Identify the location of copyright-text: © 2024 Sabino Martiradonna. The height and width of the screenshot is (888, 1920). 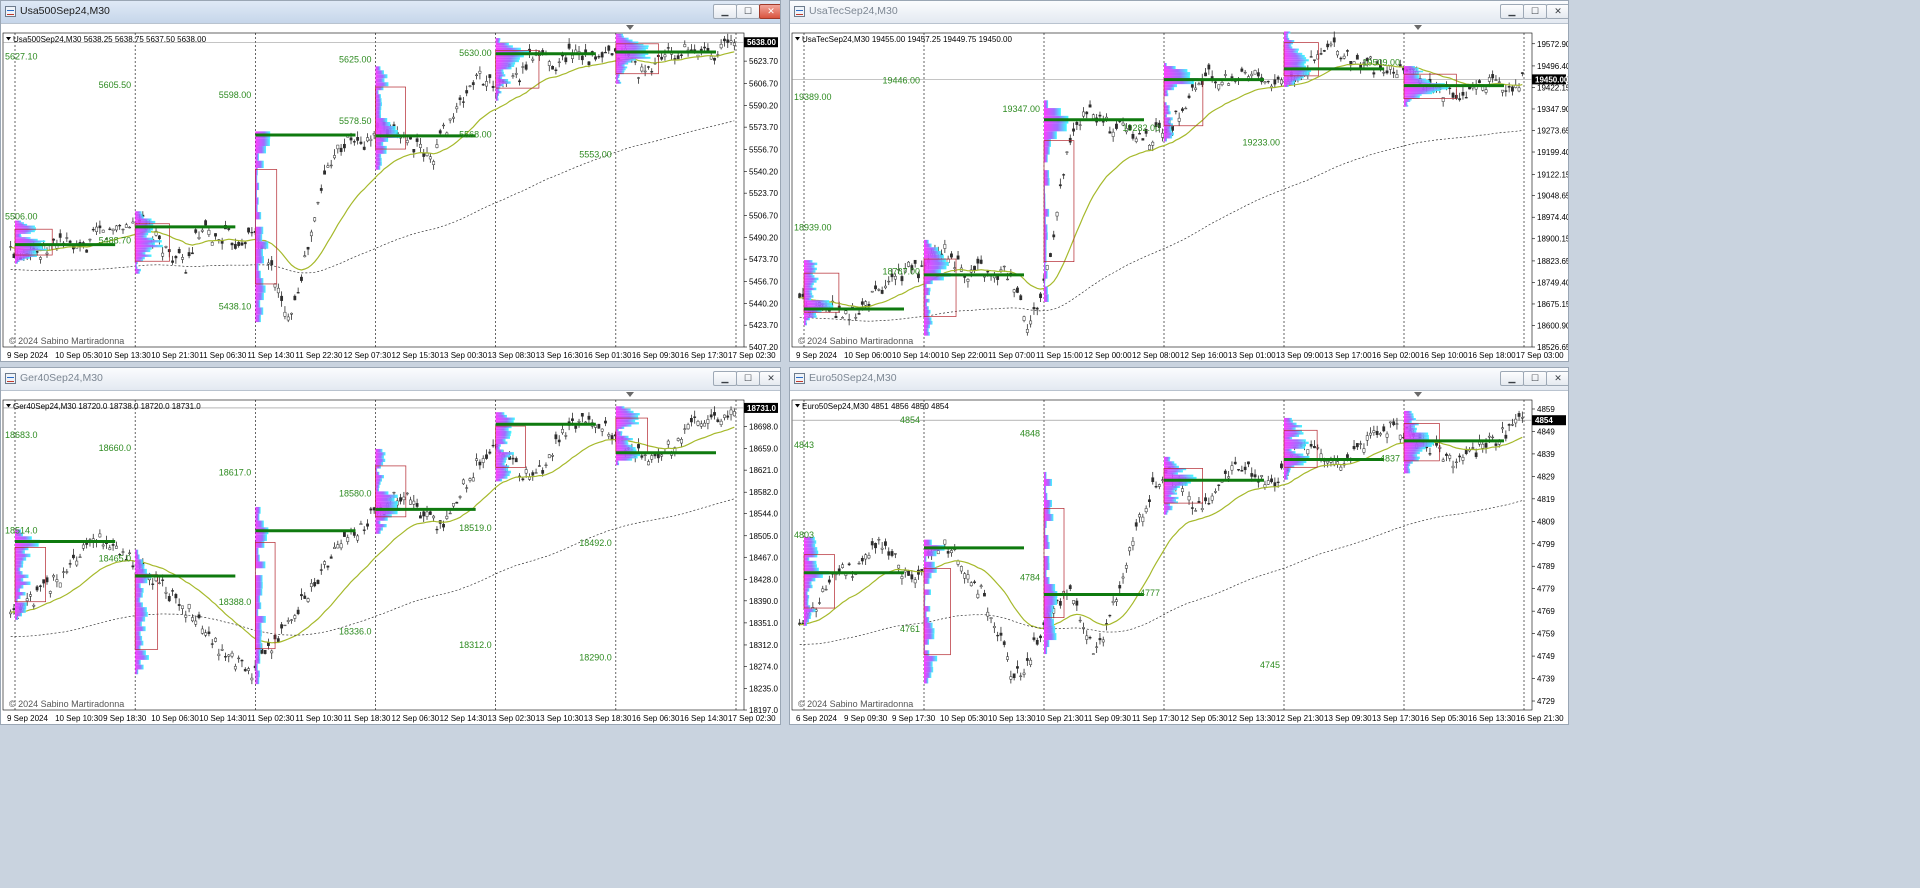
(855, 341).